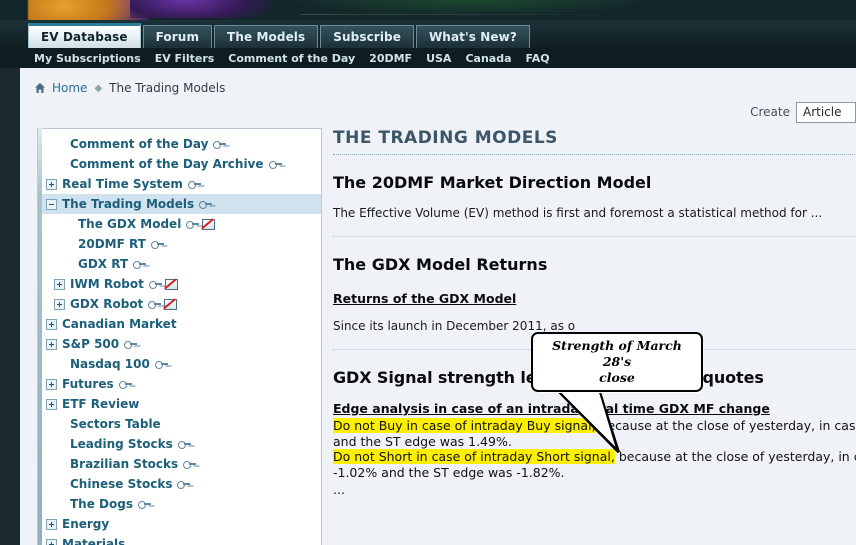  What do you see at coordinates (179, 384) in the screenshot?
I see `sidebar-item-futures: Futures` at bounding box center [179, 384].